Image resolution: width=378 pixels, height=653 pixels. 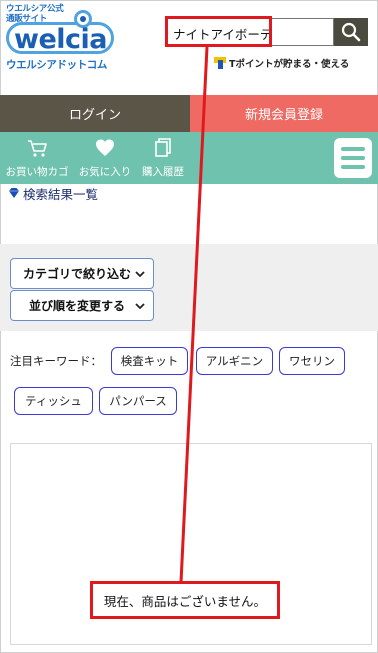 I want to click on cart-icon, so click(x=37, y=148).